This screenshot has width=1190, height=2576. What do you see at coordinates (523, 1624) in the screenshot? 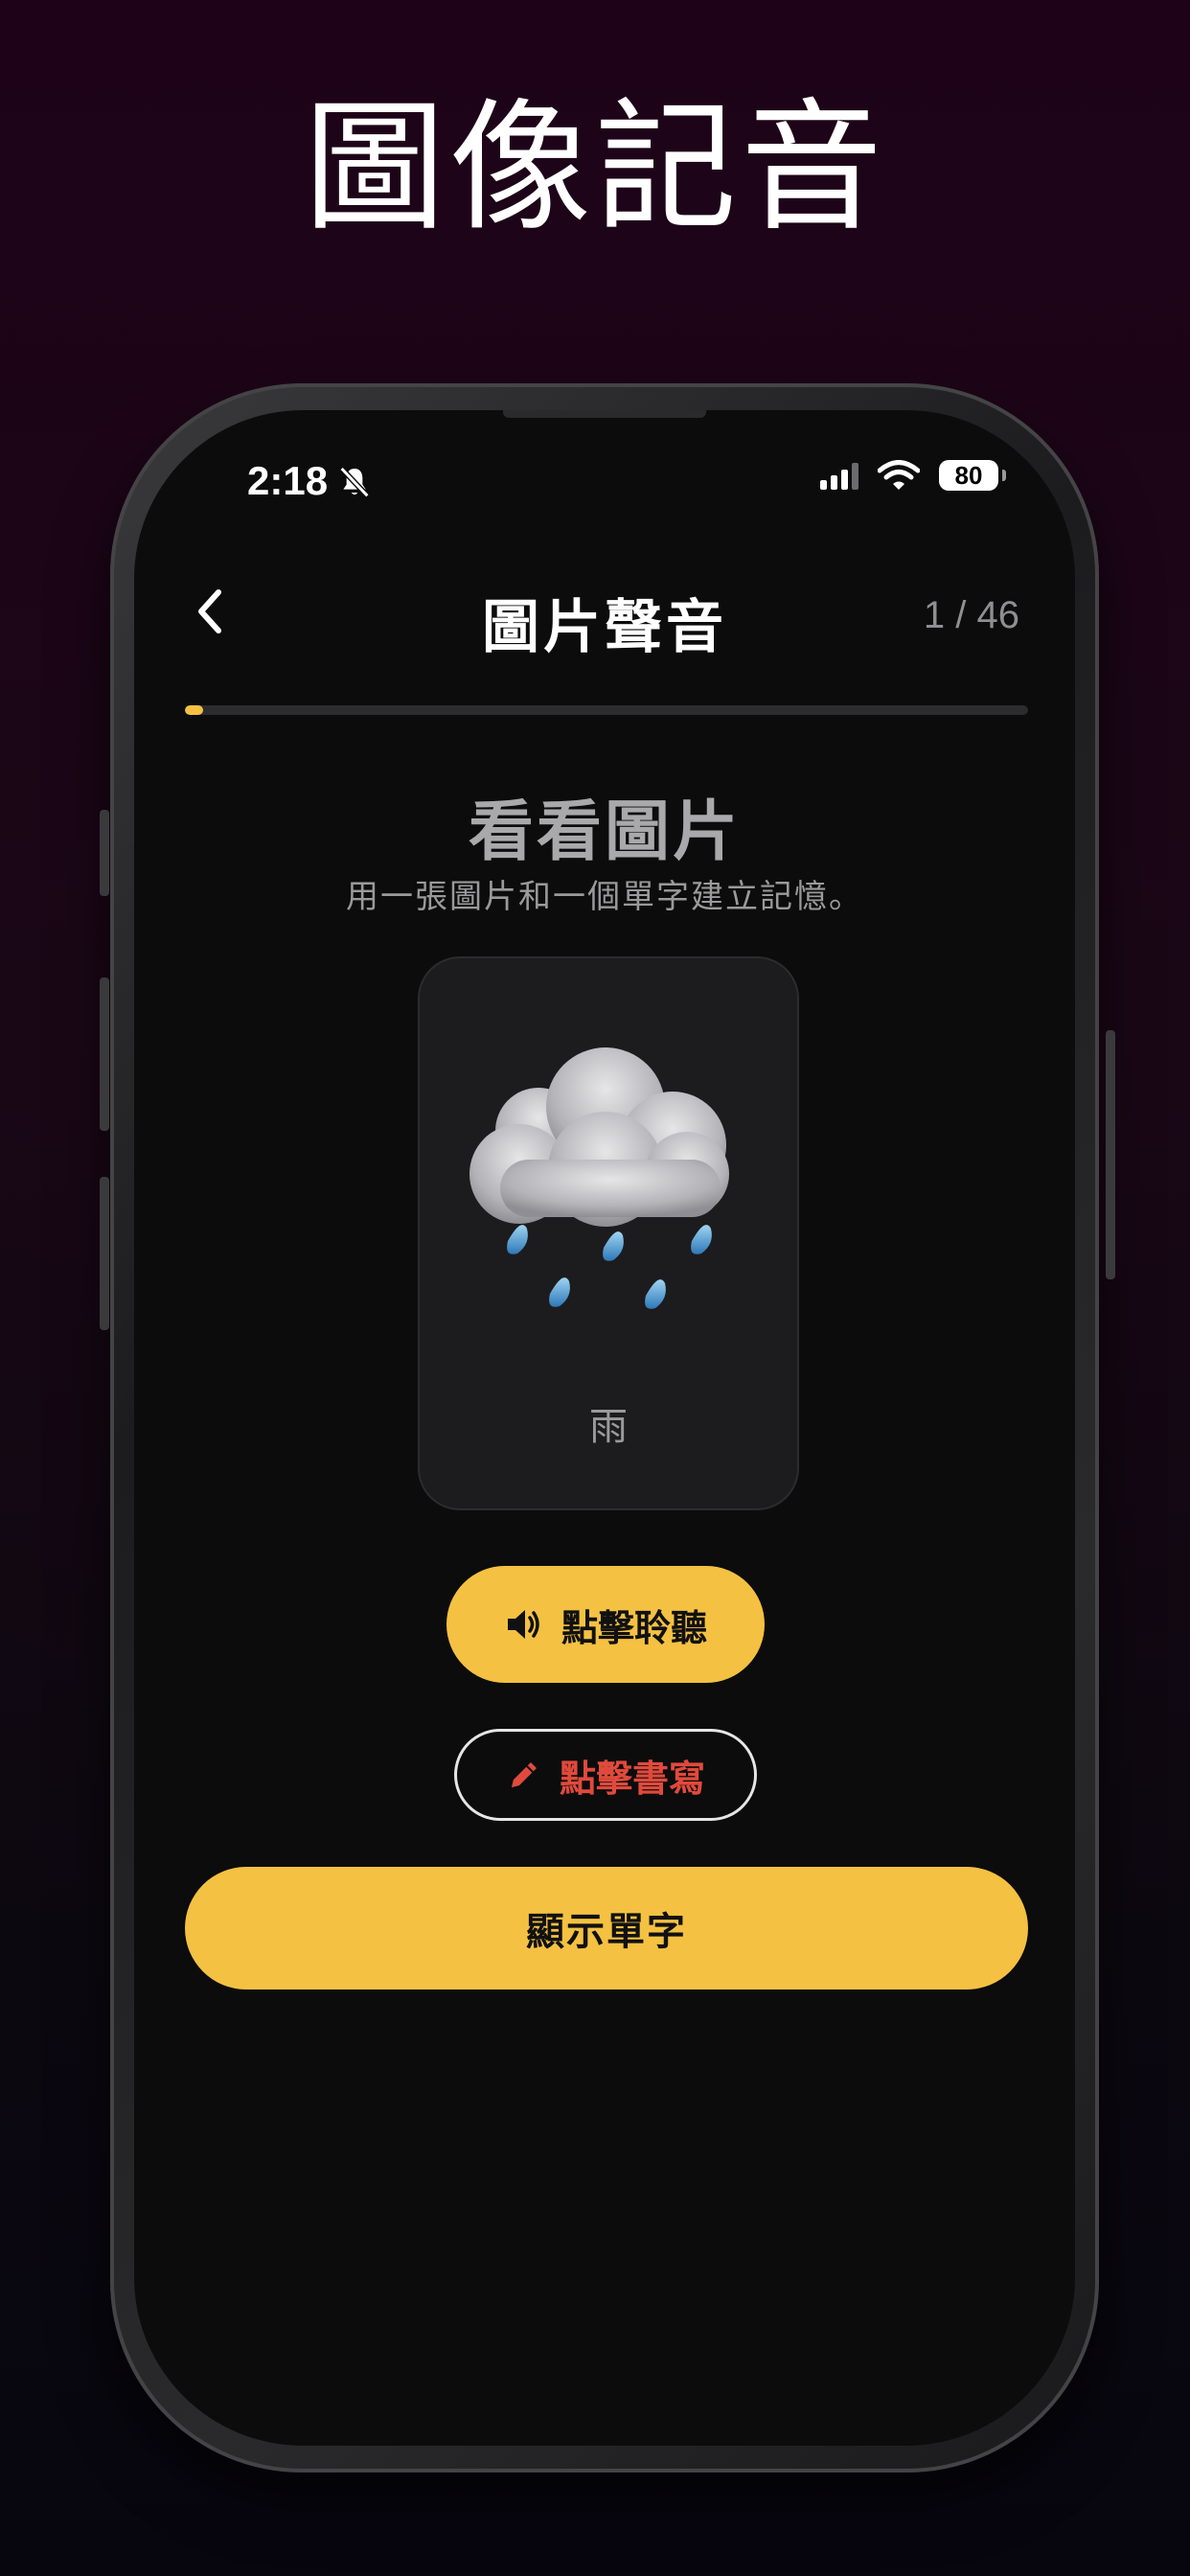
I see `speaker-icon` at bounding box center [523, 1624].